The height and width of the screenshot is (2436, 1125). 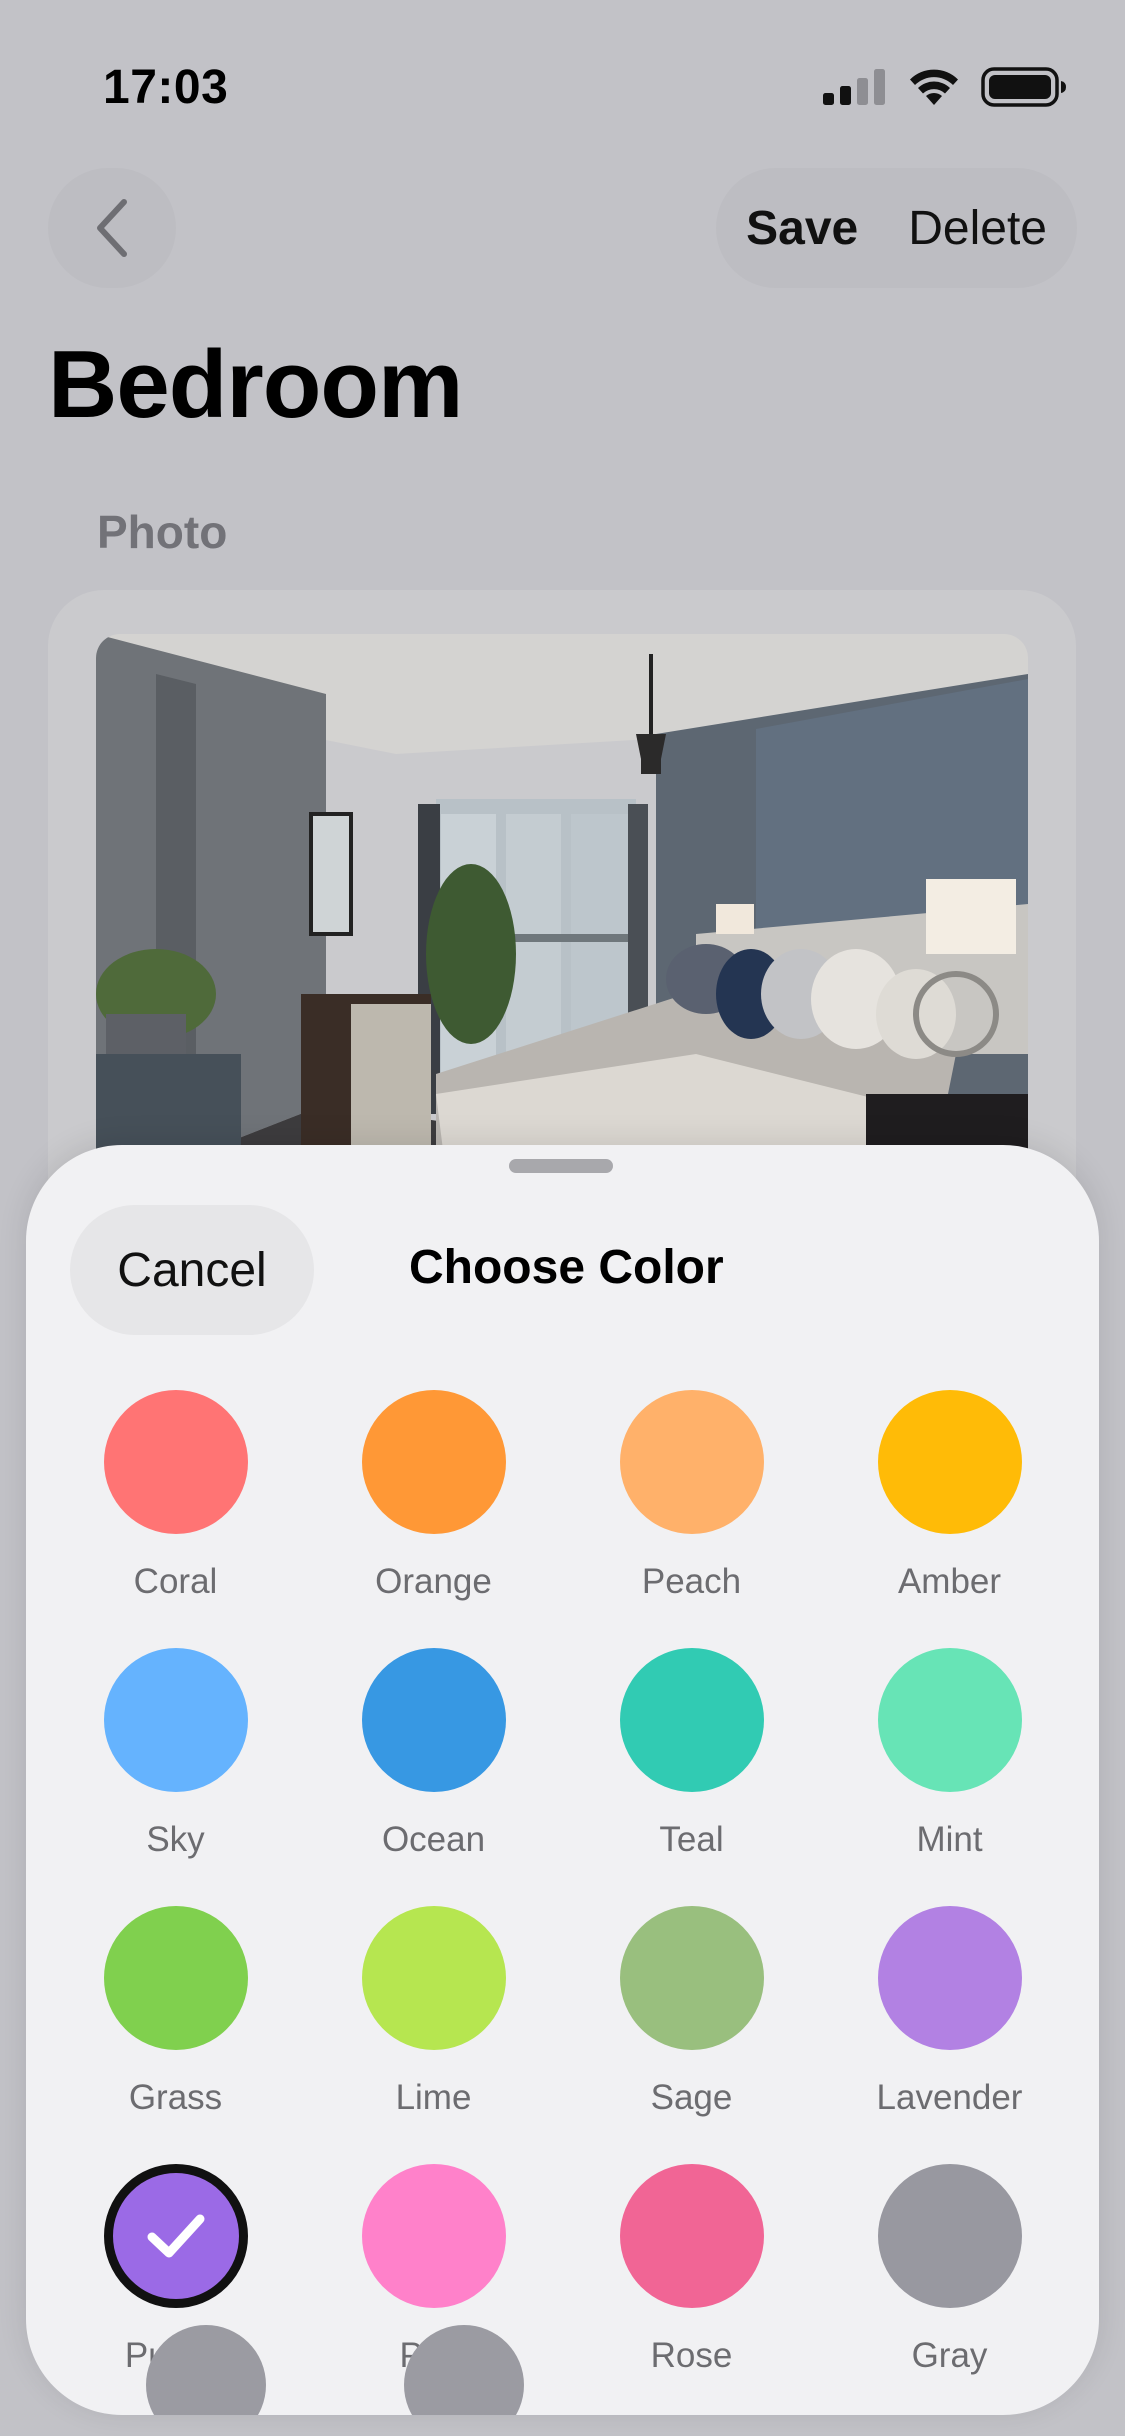 I want to click on save-button: Save, so click(x=802, y=228).